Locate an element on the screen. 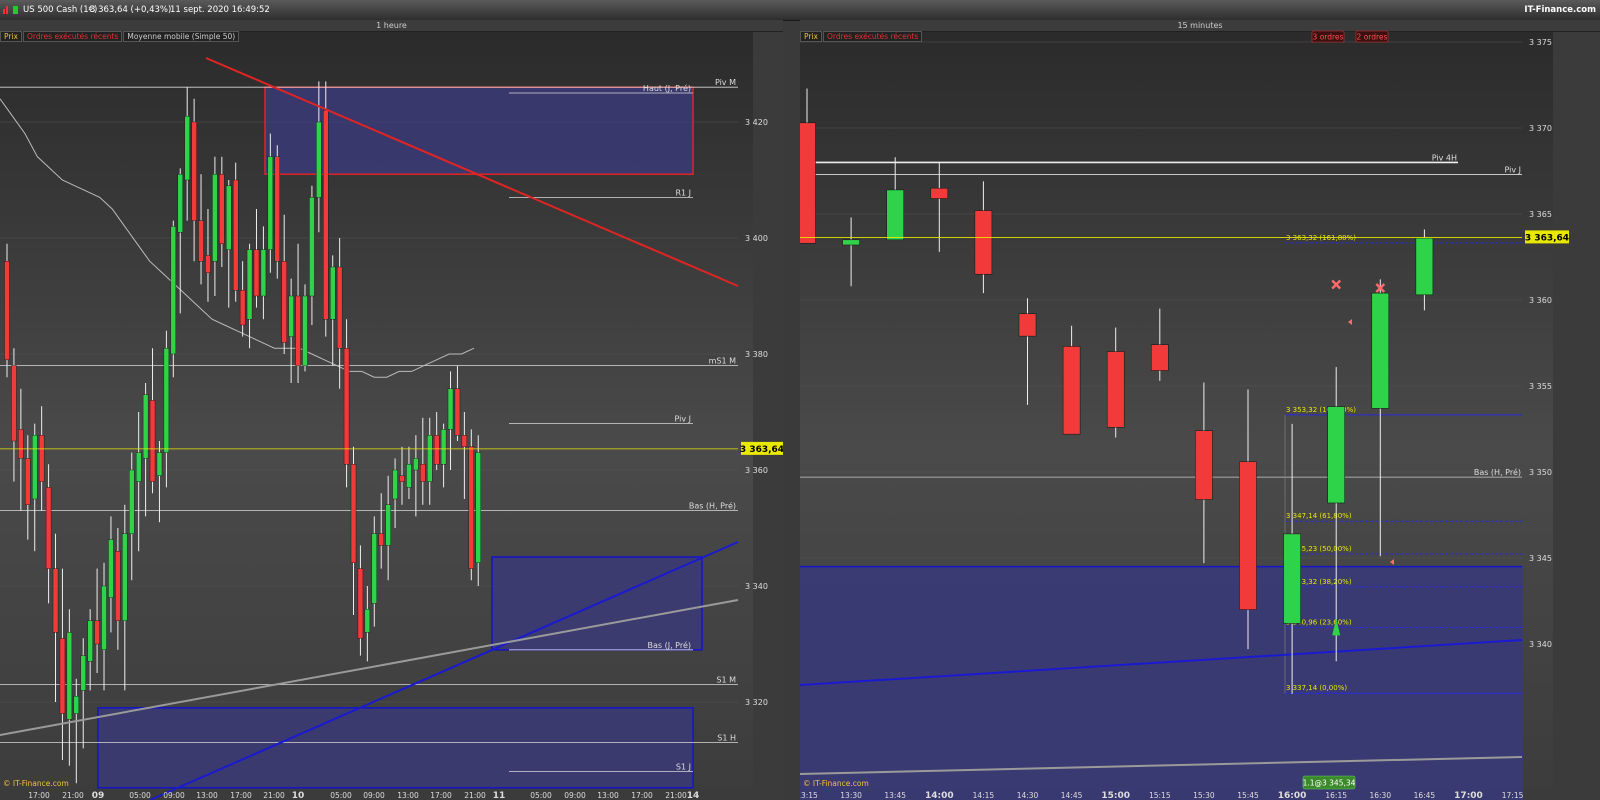  order-marker-icon is located at coordinates (1336, 284).